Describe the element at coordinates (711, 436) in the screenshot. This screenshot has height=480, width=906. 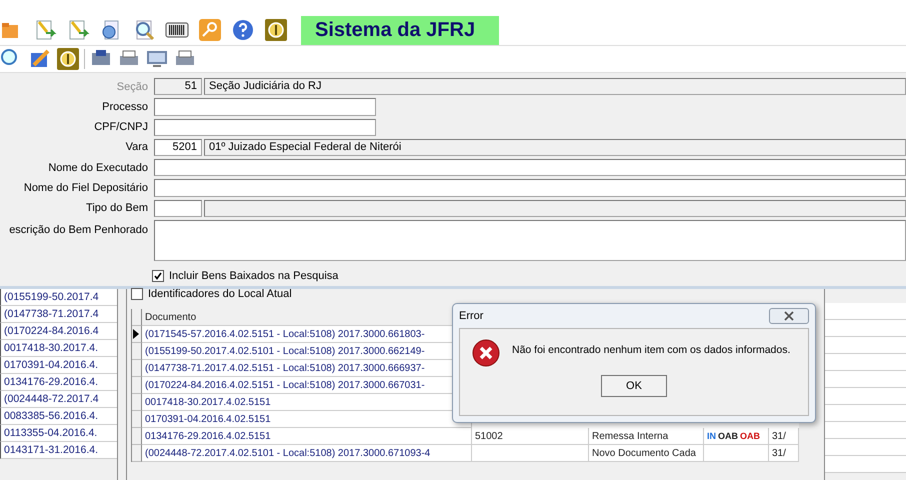
I see `status-tag: IN` at that location.